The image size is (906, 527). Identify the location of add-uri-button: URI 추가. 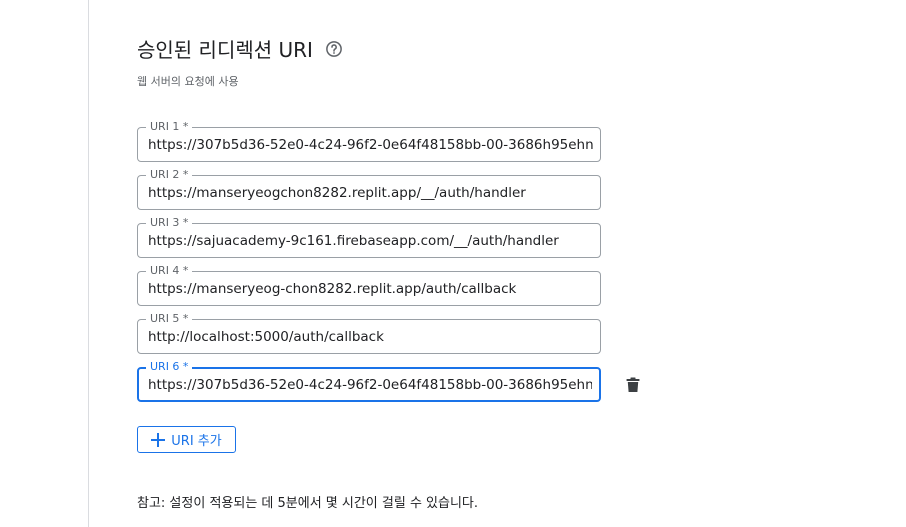
(186, 439).